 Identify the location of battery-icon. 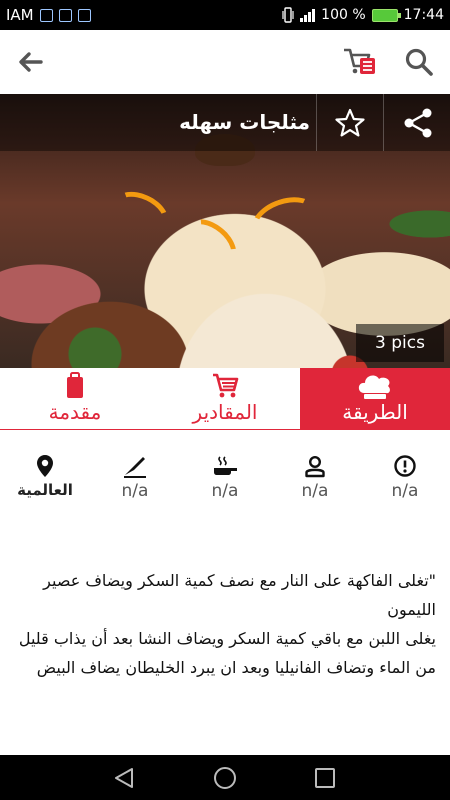
(386, 15).